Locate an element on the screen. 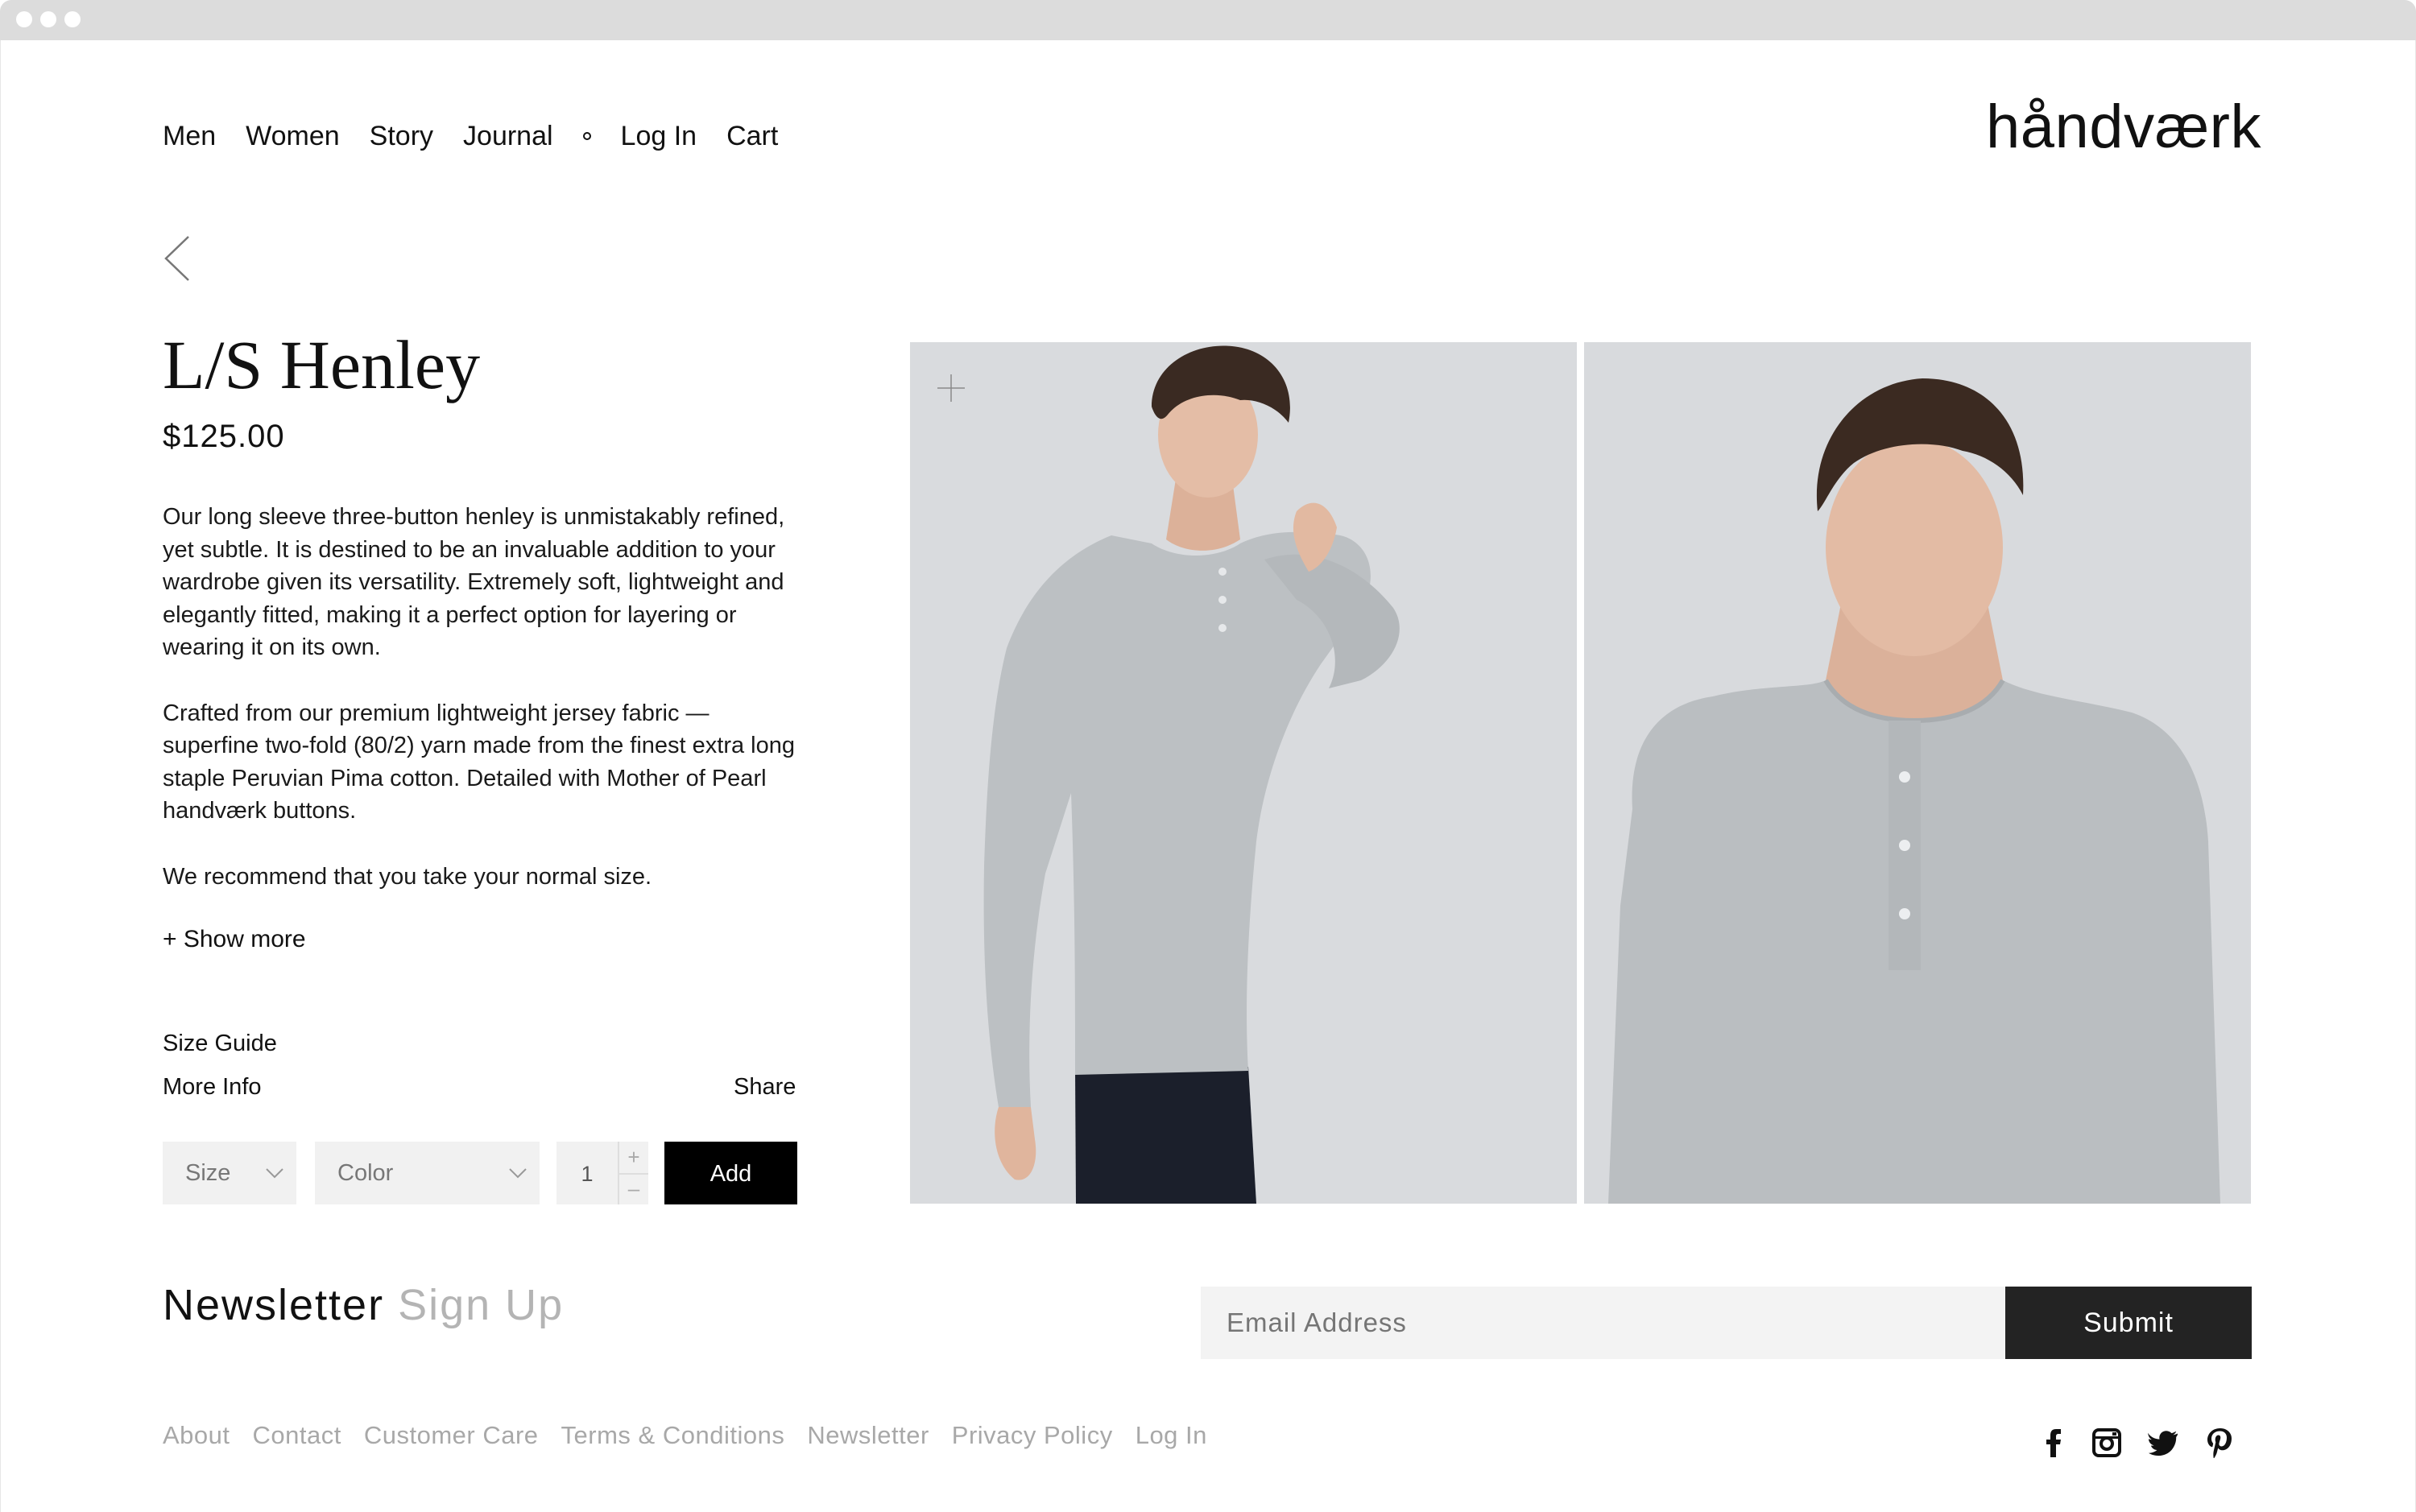  color-select-label: Color is located at coordinates (365, 1173).